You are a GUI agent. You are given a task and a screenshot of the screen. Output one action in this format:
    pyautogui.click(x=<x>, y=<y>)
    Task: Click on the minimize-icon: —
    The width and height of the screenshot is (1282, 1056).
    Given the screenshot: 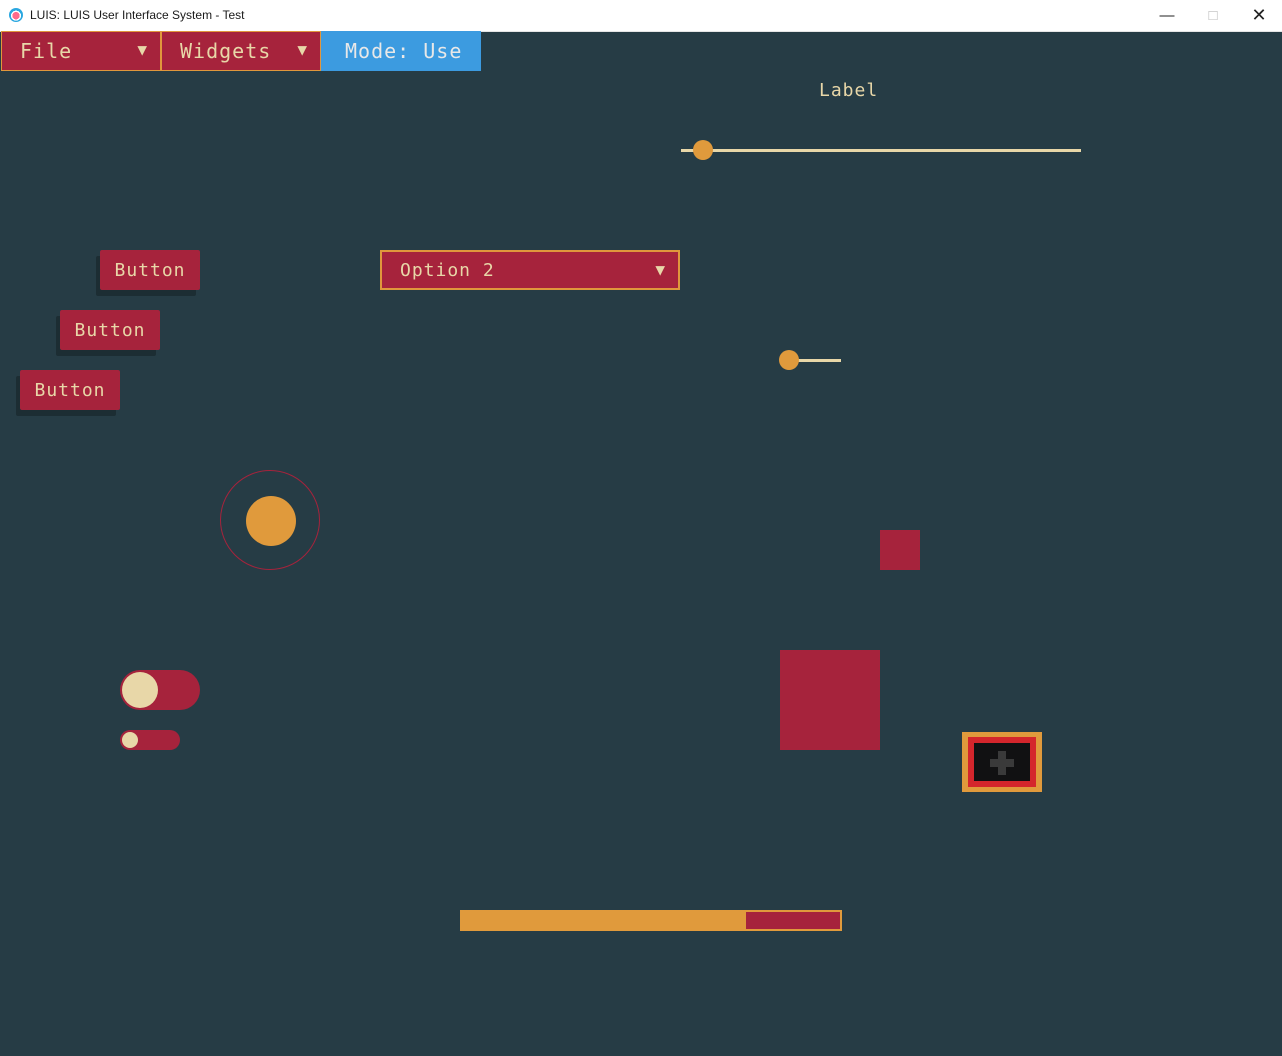 What is the action you would take?
    pyautogui.click(x=1167, y=15)
    